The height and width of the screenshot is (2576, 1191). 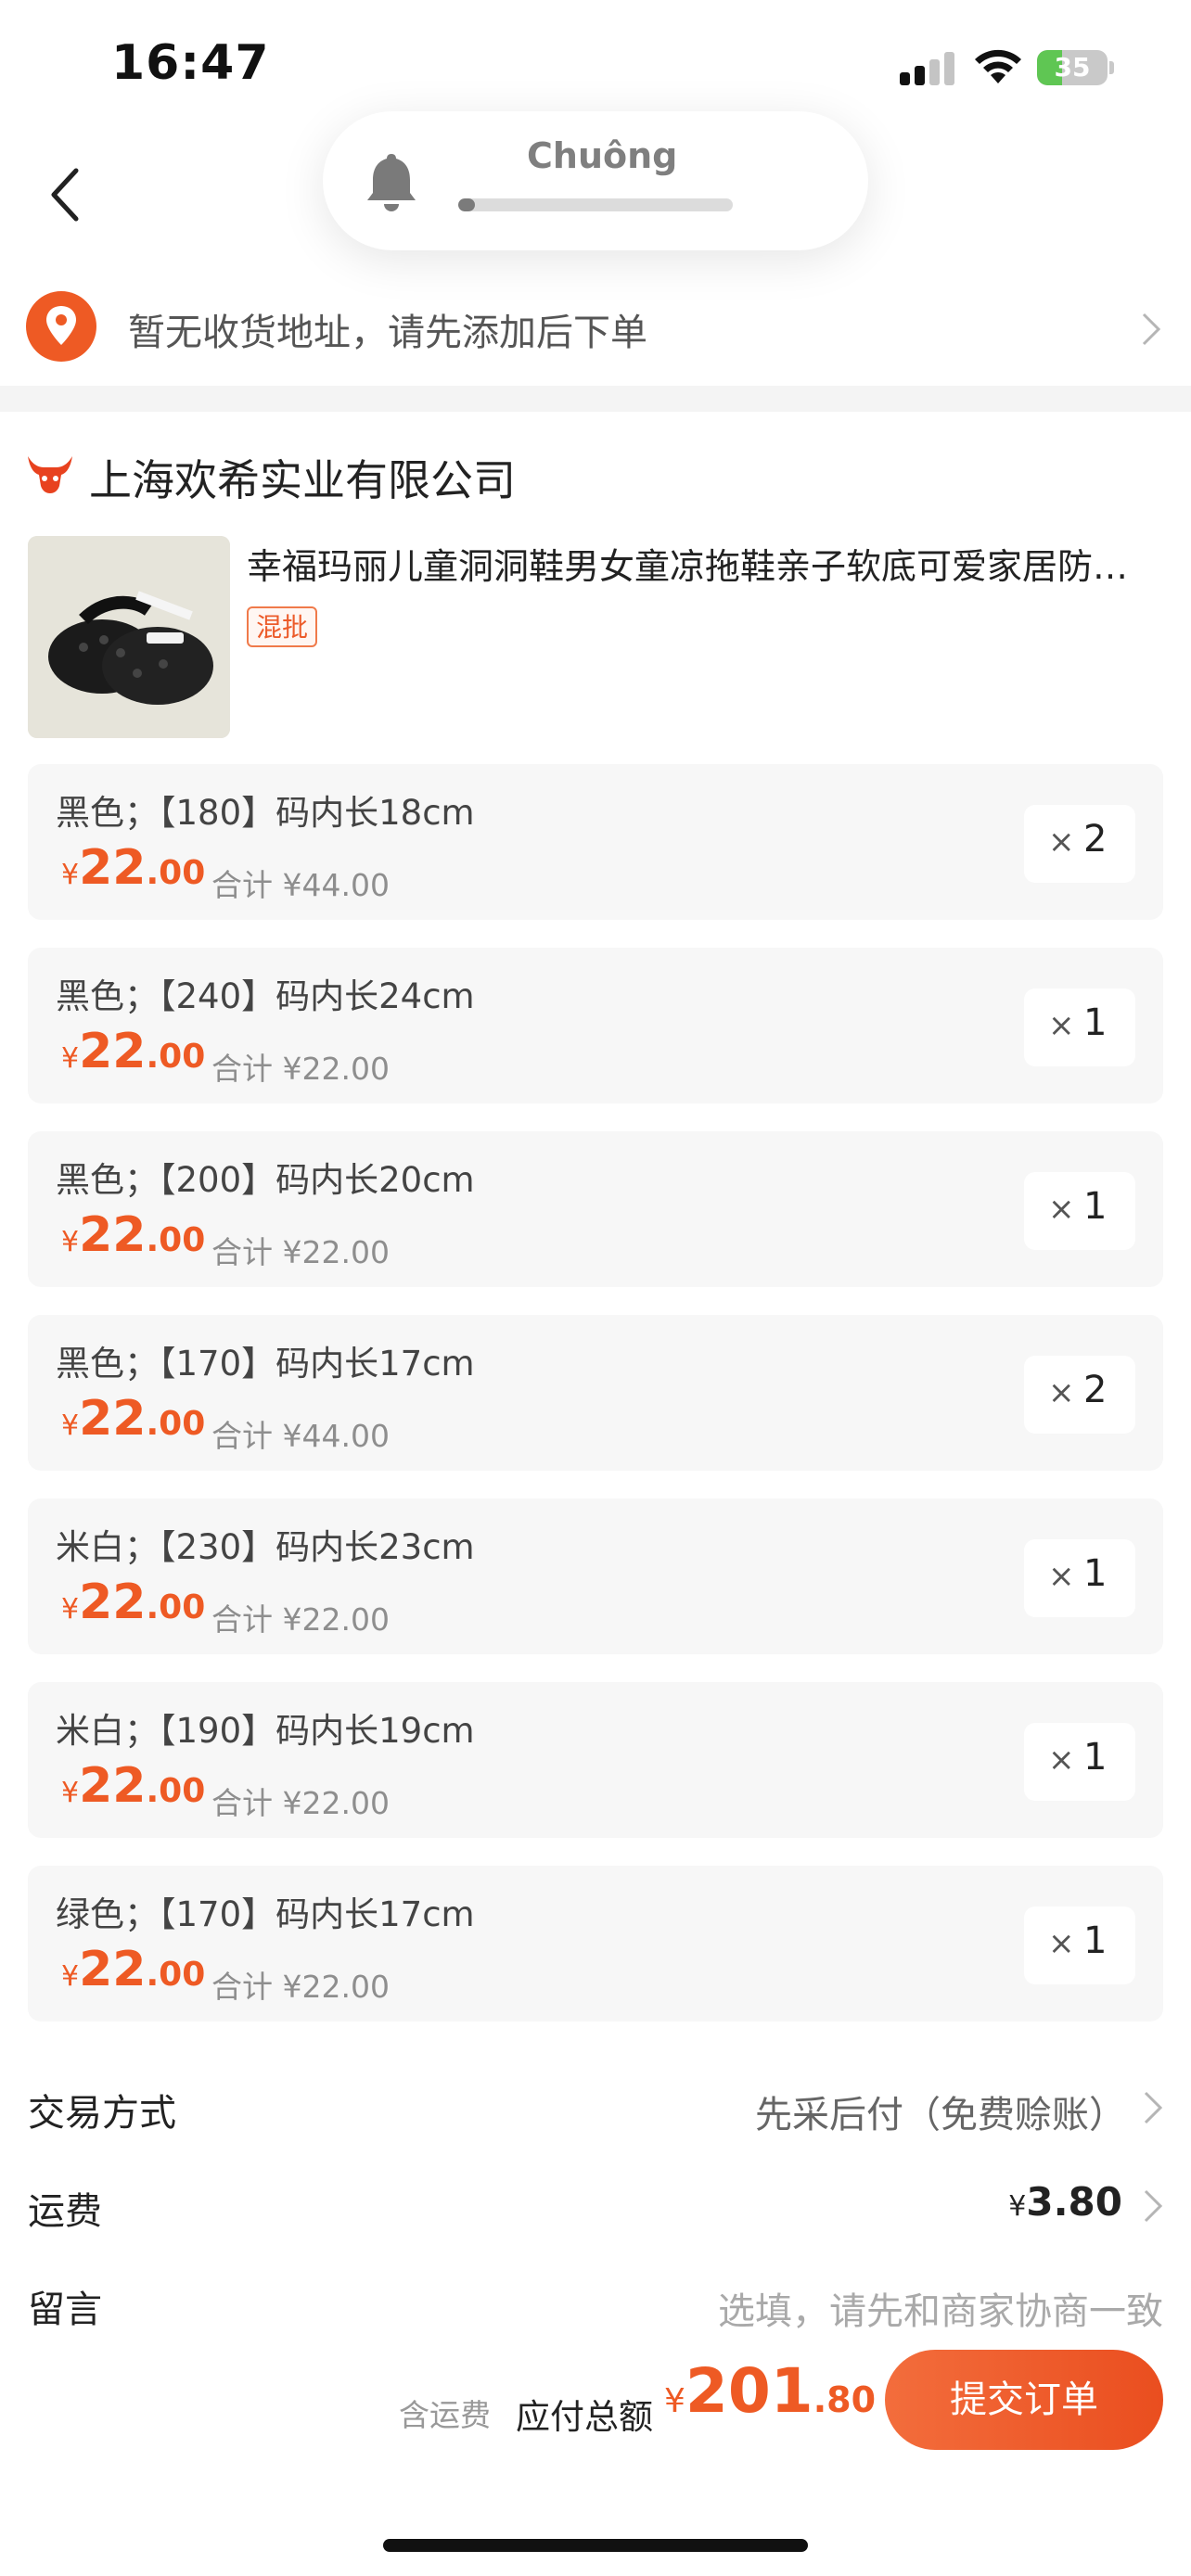 What do you see at coordinates (770, 2391) in the screenshot?
I see `total-amount: ¥201.80` at bounding box center [770, 2391].